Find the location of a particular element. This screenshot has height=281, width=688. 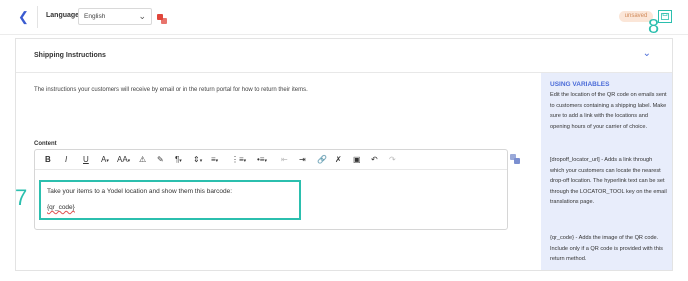

paragraph-button: ¶▾ is located at coordinates (178, 160).